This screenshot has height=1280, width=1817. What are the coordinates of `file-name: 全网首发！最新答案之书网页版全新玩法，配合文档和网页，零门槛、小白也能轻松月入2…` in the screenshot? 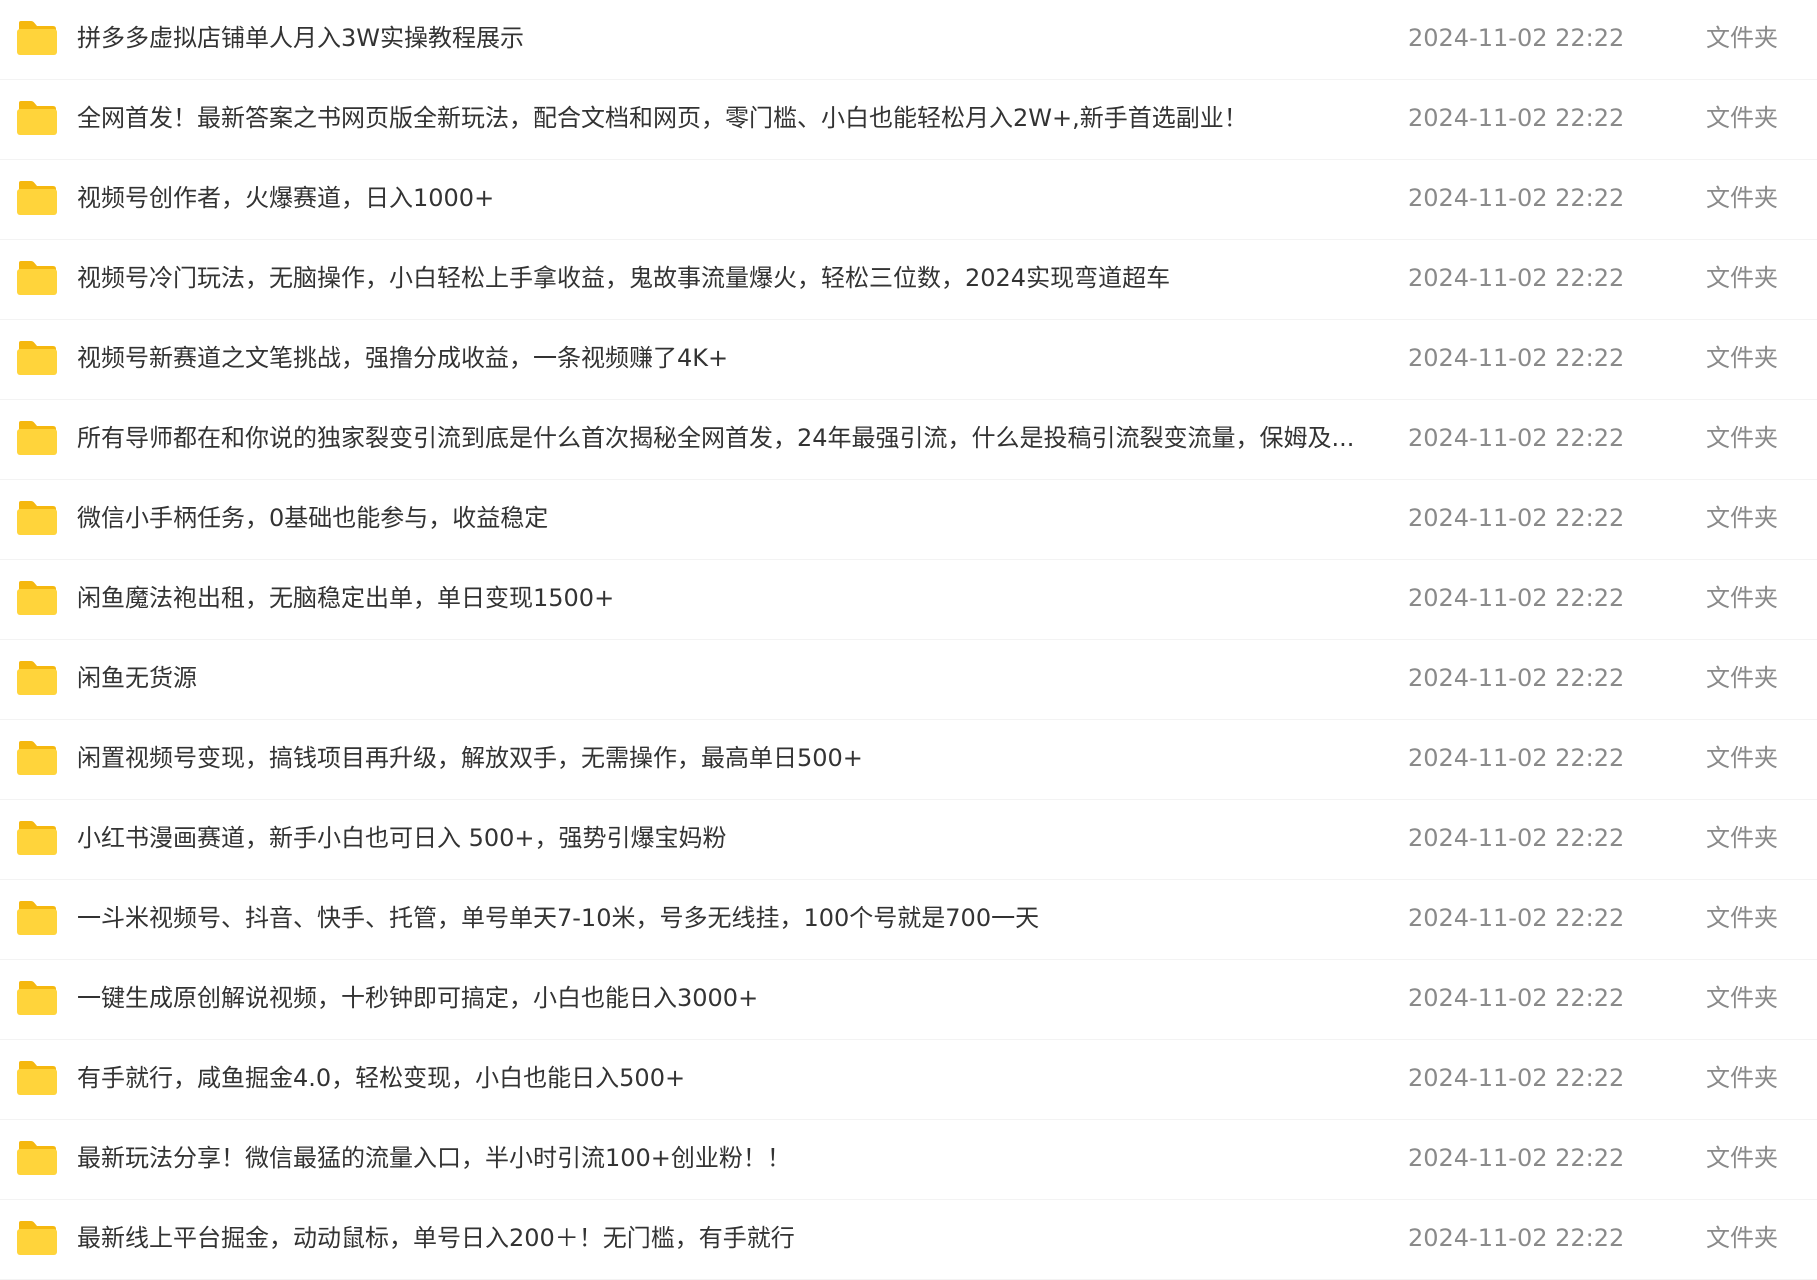 It's located at (717, 120).